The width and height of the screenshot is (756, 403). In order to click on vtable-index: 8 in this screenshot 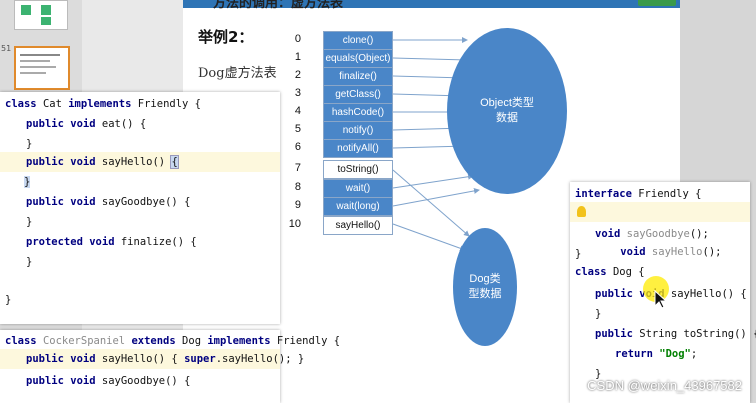, I will do `click(297, 187)`.